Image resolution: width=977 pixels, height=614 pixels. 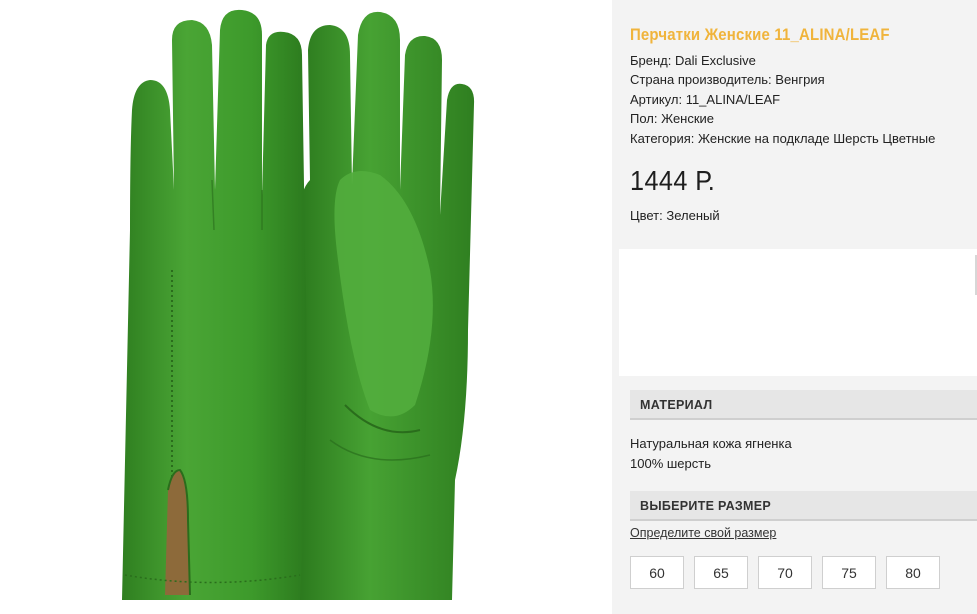 I want to click on attribute-sku: Артикул: 11_ALINA/LEAF, so click(x=705, y=99).